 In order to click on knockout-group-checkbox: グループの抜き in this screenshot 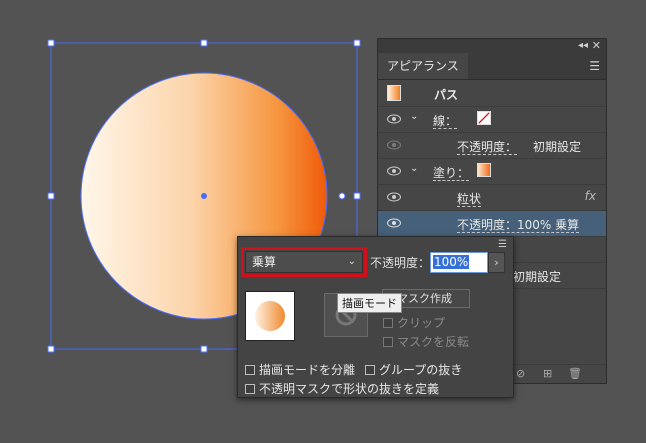, I will do `click(413, 369)`.